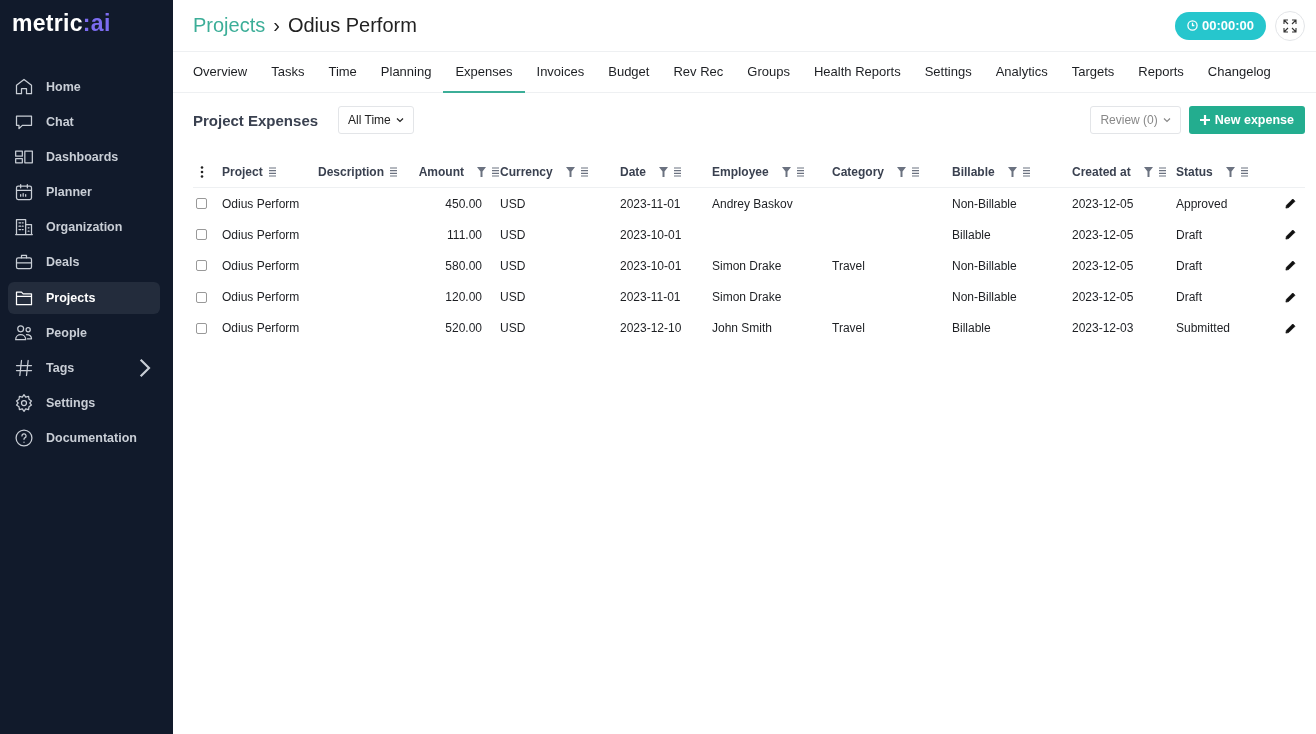 This screenshot has width=1316, height=734. What do you see at coordinates (84, 227) in the screenshot?
I see `sidebar-item: Organization` at bounding box center [84, 227].